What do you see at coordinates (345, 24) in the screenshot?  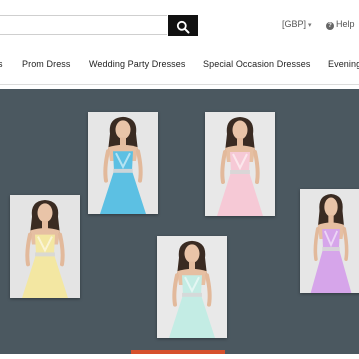 I see `help-label: Help` at bounding box center [345, 24].